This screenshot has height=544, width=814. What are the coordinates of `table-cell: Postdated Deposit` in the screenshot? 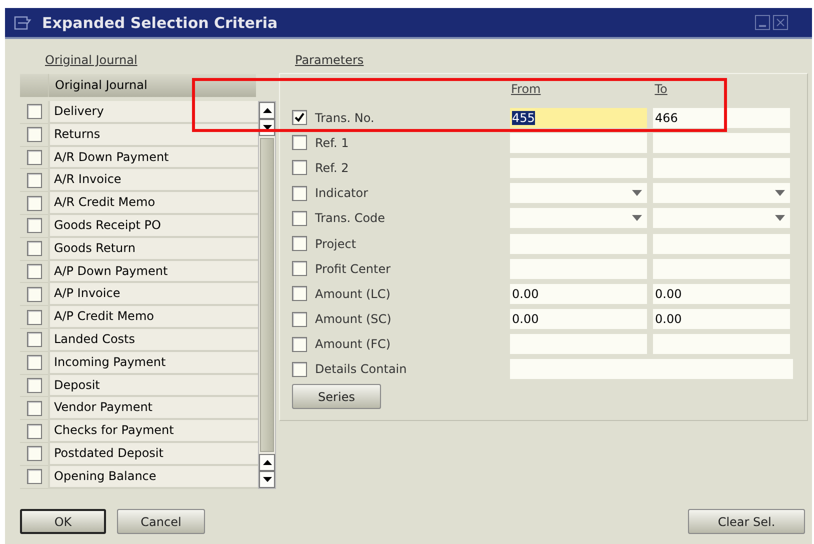 It's located at (153, 454).